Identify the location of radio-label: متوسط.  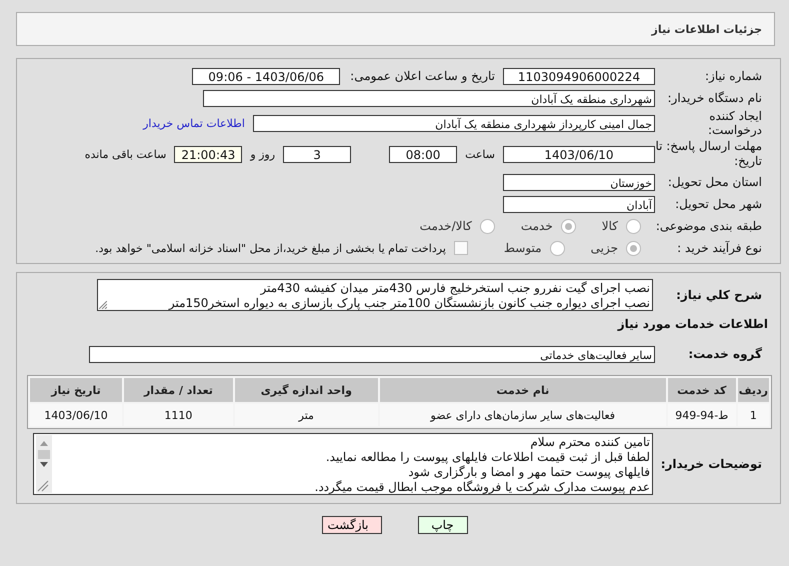
(523, 248).